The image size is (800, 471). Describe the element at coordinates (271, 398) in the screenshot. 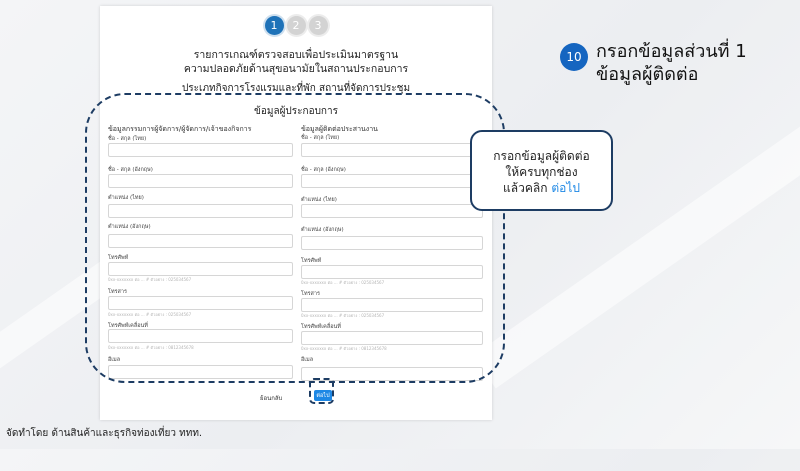

I see `back-button: ย้อนกลับ` at that location.